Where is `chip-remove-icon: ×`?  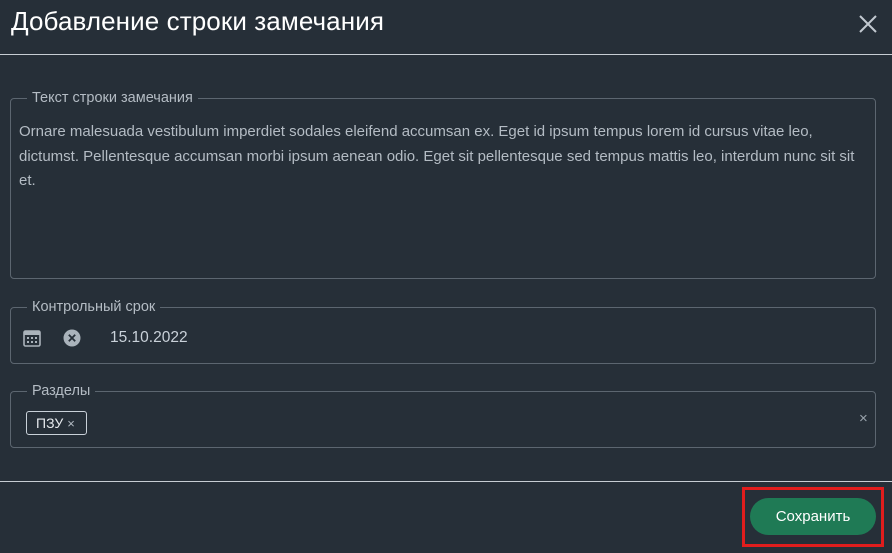
chip-remove-icon: × is located at coordinates (71, 423).